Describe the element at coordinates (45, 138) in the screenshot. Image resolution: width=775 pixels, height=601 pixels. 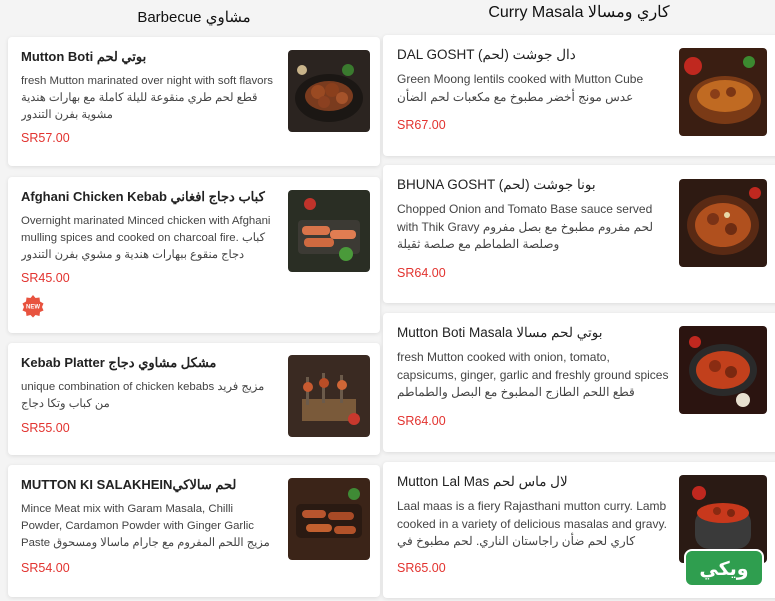
I see `item-price: SR57.00` at that location.